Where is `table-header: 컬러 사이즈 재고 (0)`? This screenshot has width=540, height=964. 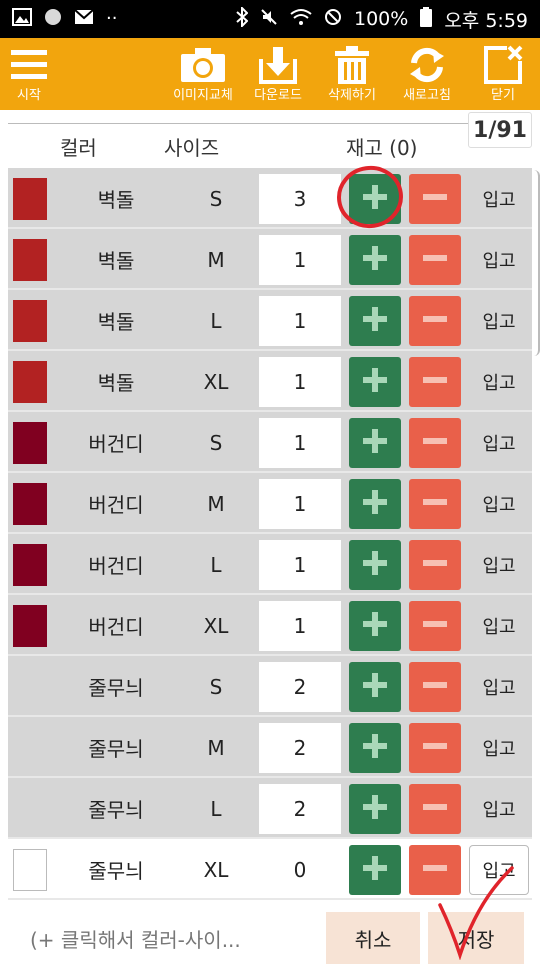
table-header: 컬러 사이즈 재고 (0) is located at coordinates (270, 142).